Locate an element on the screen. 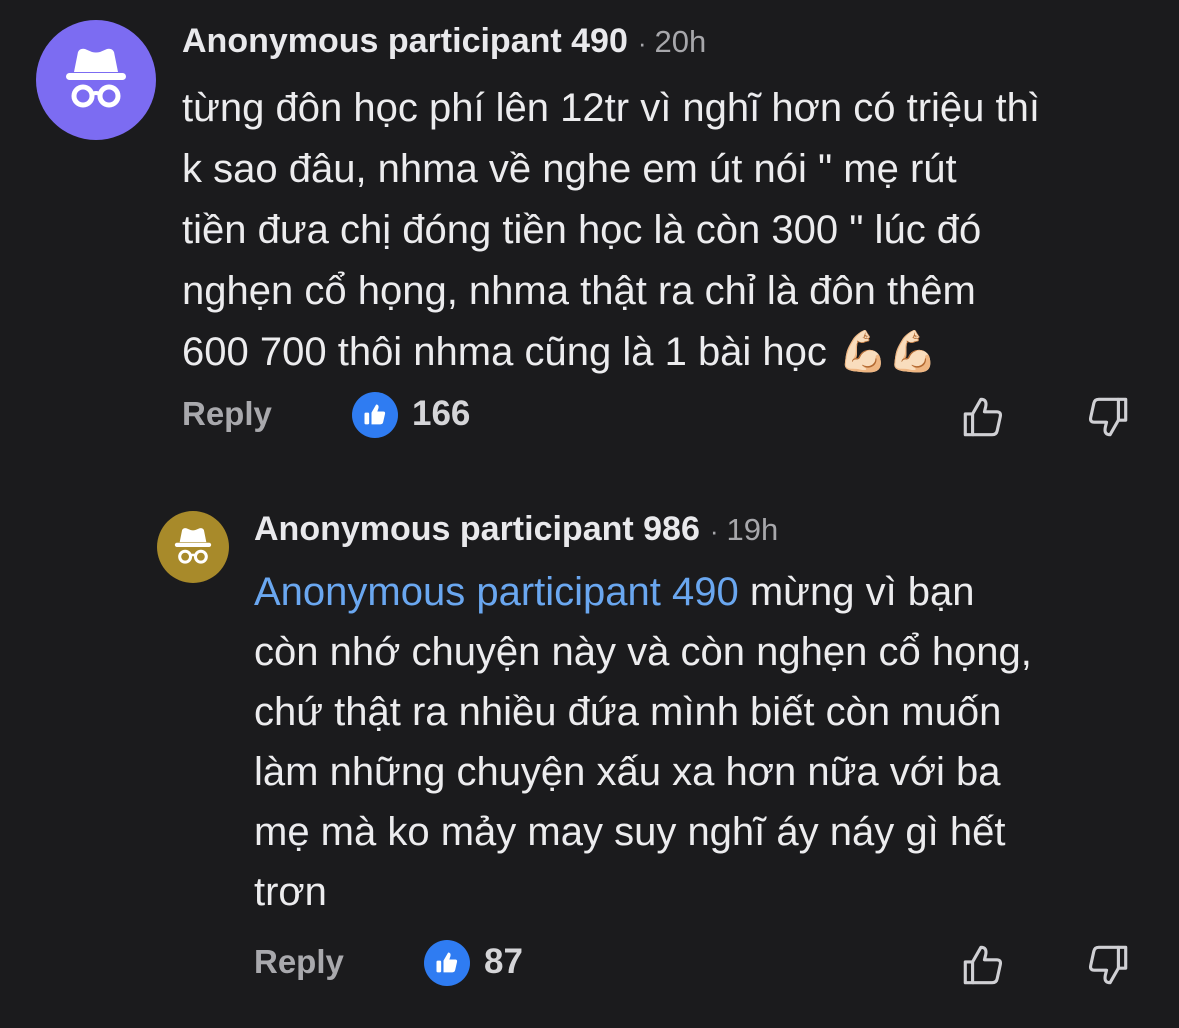  comment-line: làm những chuyện xấu xa hơn nữa với ba is located at coordinates (627, 772).